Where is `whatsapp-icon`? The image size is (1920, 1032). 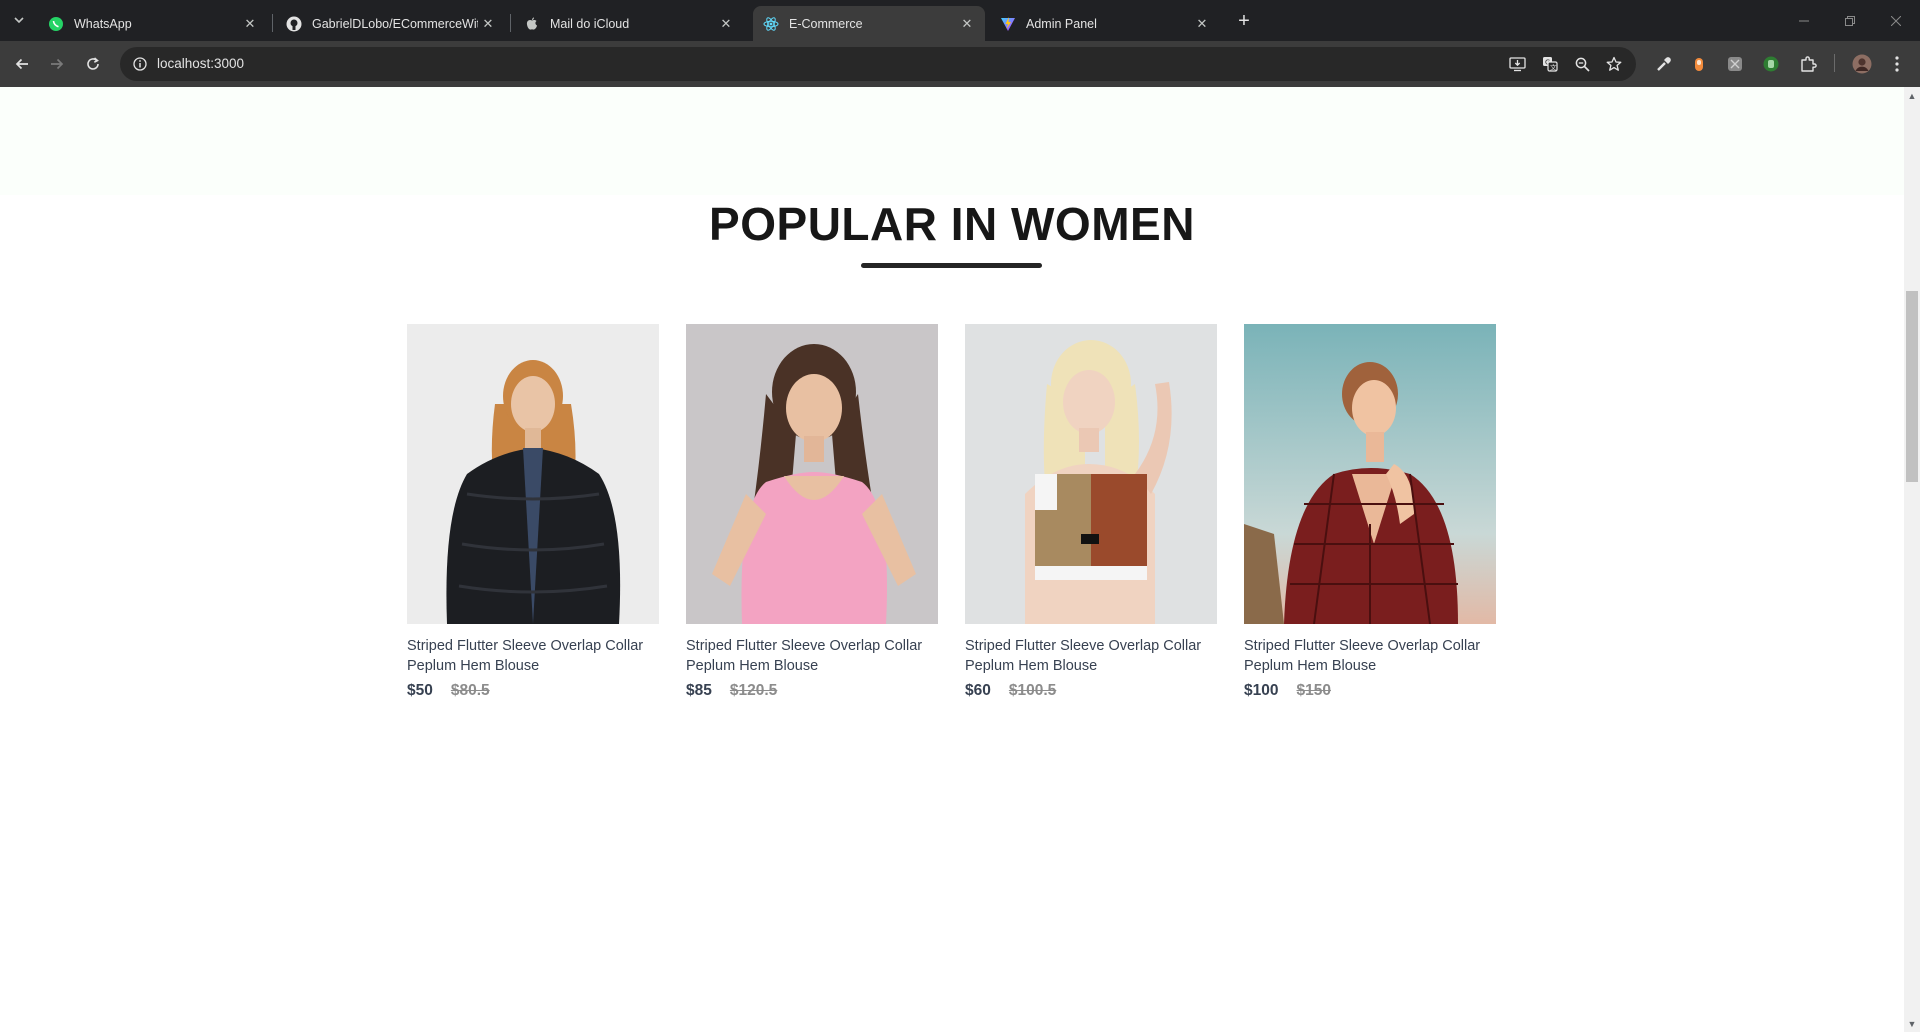 whatsapp-icon is located at coordinates (56, 24).